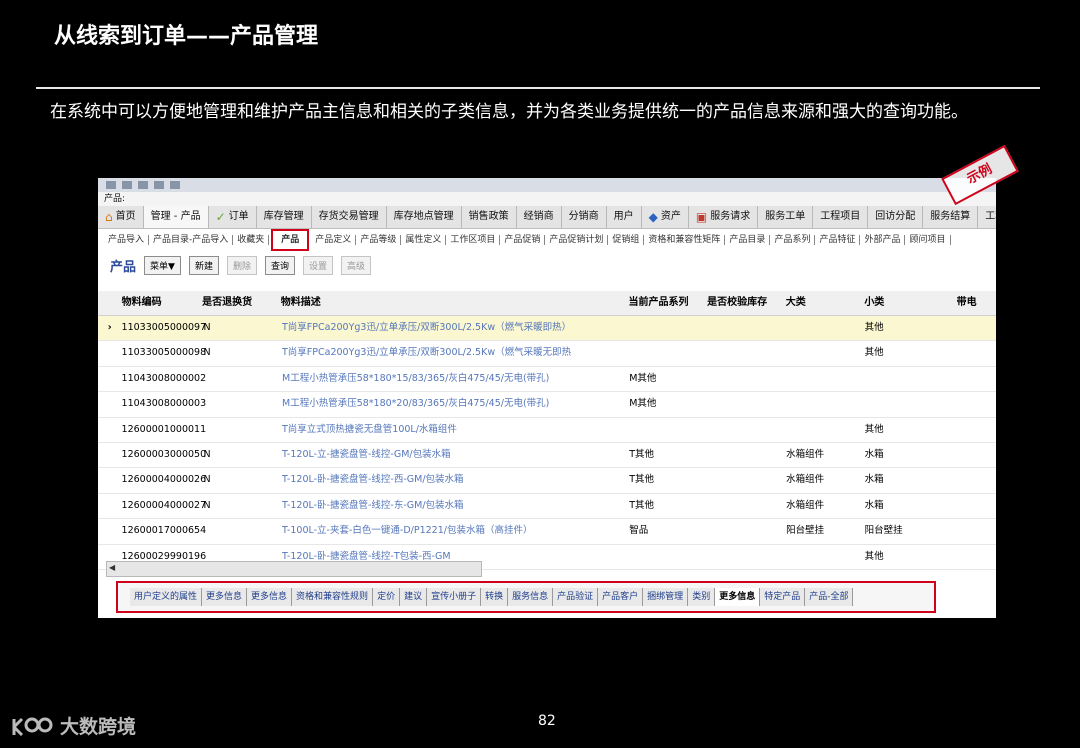 This screenshot has width=1080, height=748. What do you see at coordinates (424, 217) in the screenshot?
I see `tab-5: 库存地点管理` at bounding box center [424, 217].